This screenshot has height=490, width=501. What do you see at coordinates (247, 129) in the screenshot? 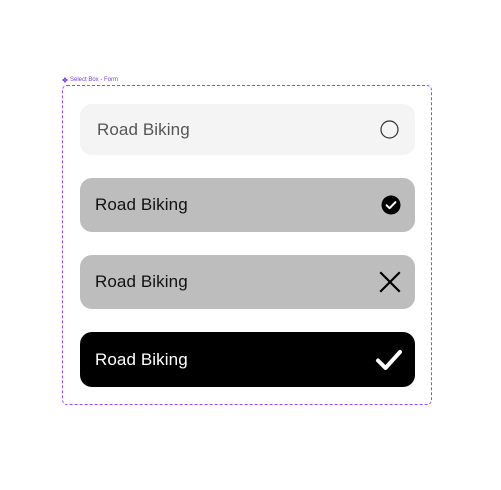
I see `select-option-default: Road Biking` at bounding box center [247, 129].